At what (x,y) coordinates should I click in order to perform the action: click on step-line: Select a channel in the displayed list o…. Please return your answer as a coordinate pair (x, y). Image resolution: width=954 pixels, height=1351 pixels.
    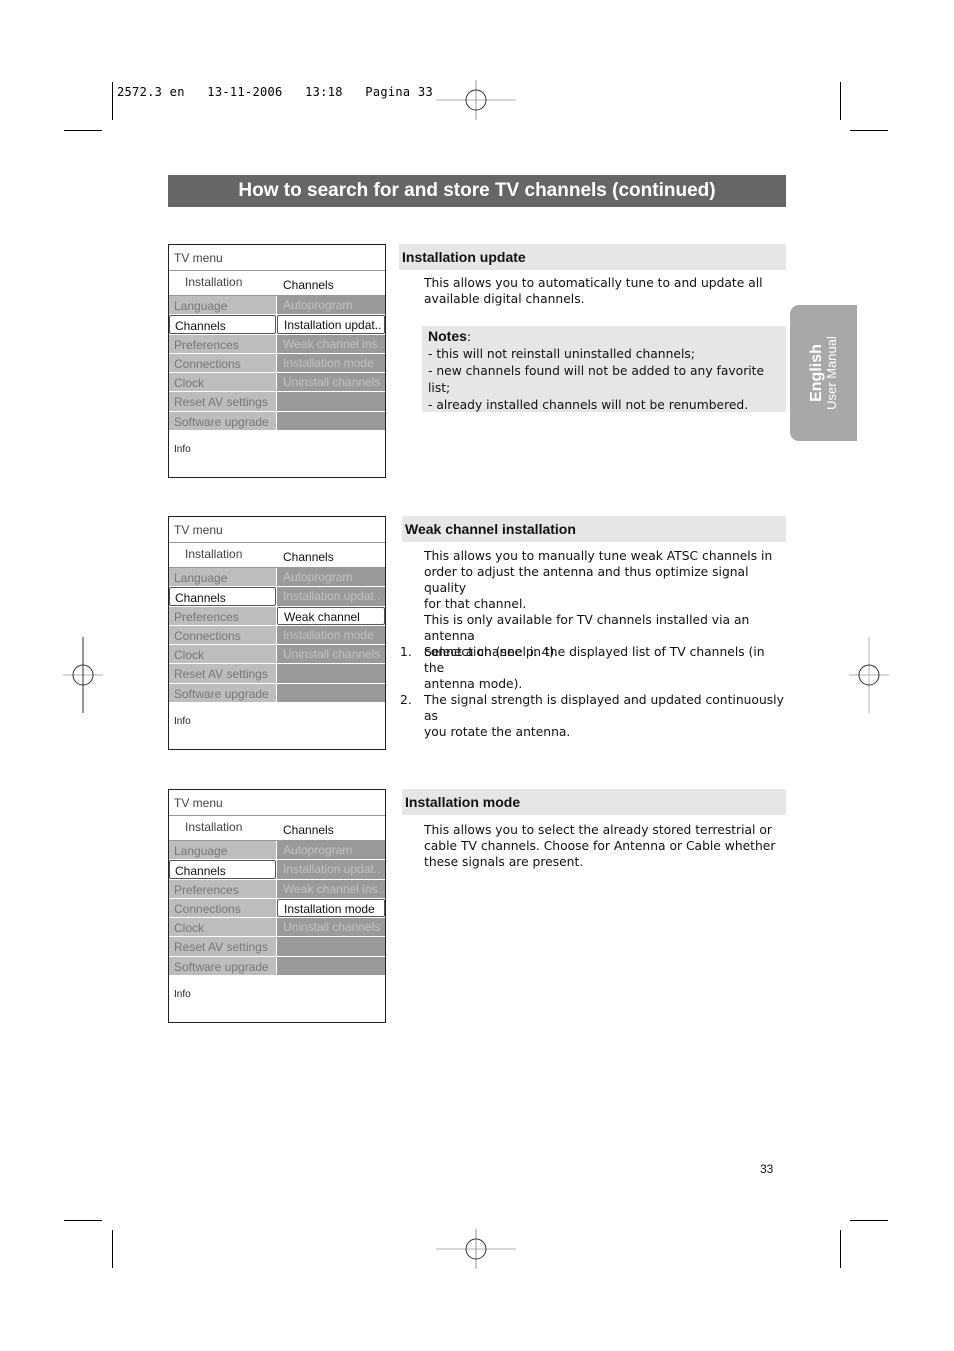
    Looking at the image, I should click on (594, 660).